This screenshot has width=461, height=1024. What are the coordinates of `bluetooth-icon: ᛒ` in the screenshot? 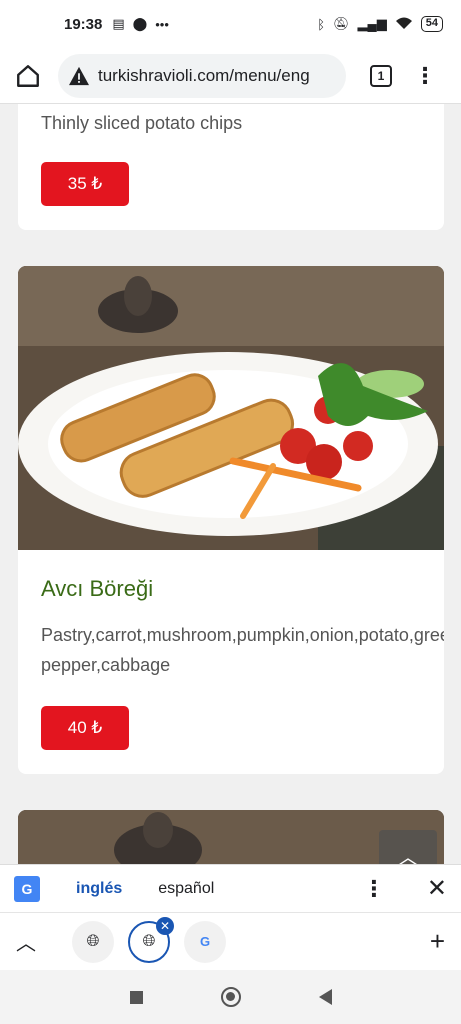 It's located at (321, 24).